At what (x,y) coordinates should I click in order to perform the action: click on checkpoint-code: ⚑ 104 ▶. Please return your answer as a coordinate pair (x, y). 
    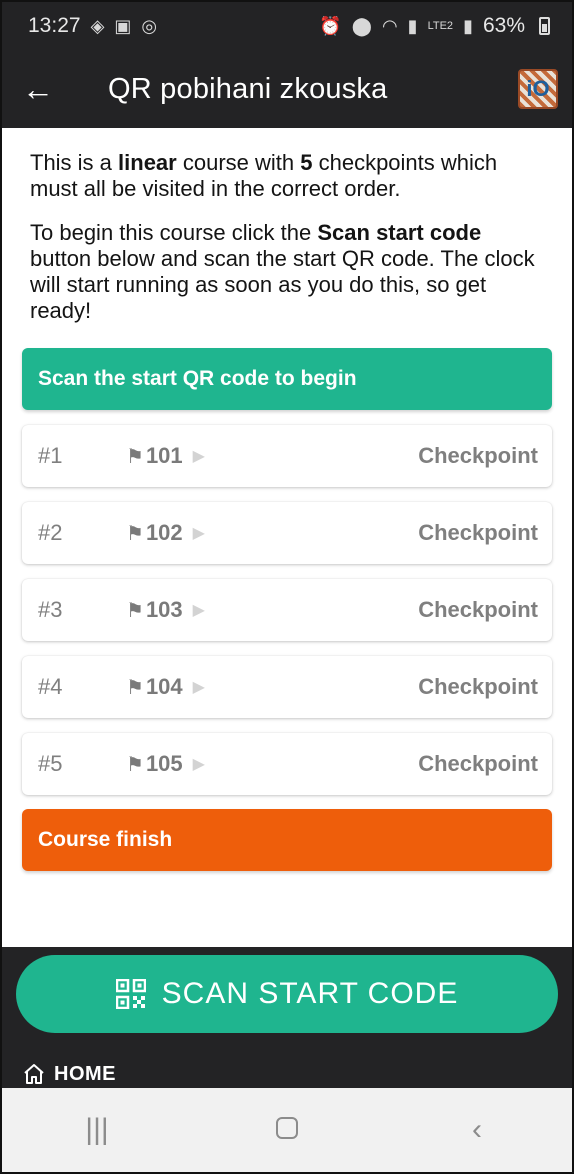
    Looking at the image, I should click on (170, 687).